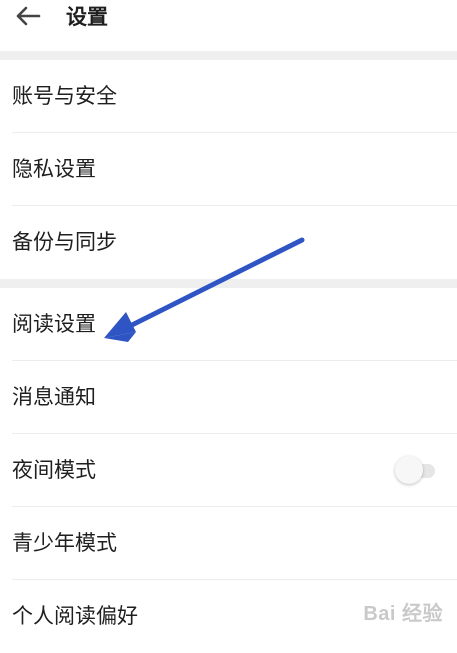  I want to click on watermark-text: Bai 经验, so click(403, 614).